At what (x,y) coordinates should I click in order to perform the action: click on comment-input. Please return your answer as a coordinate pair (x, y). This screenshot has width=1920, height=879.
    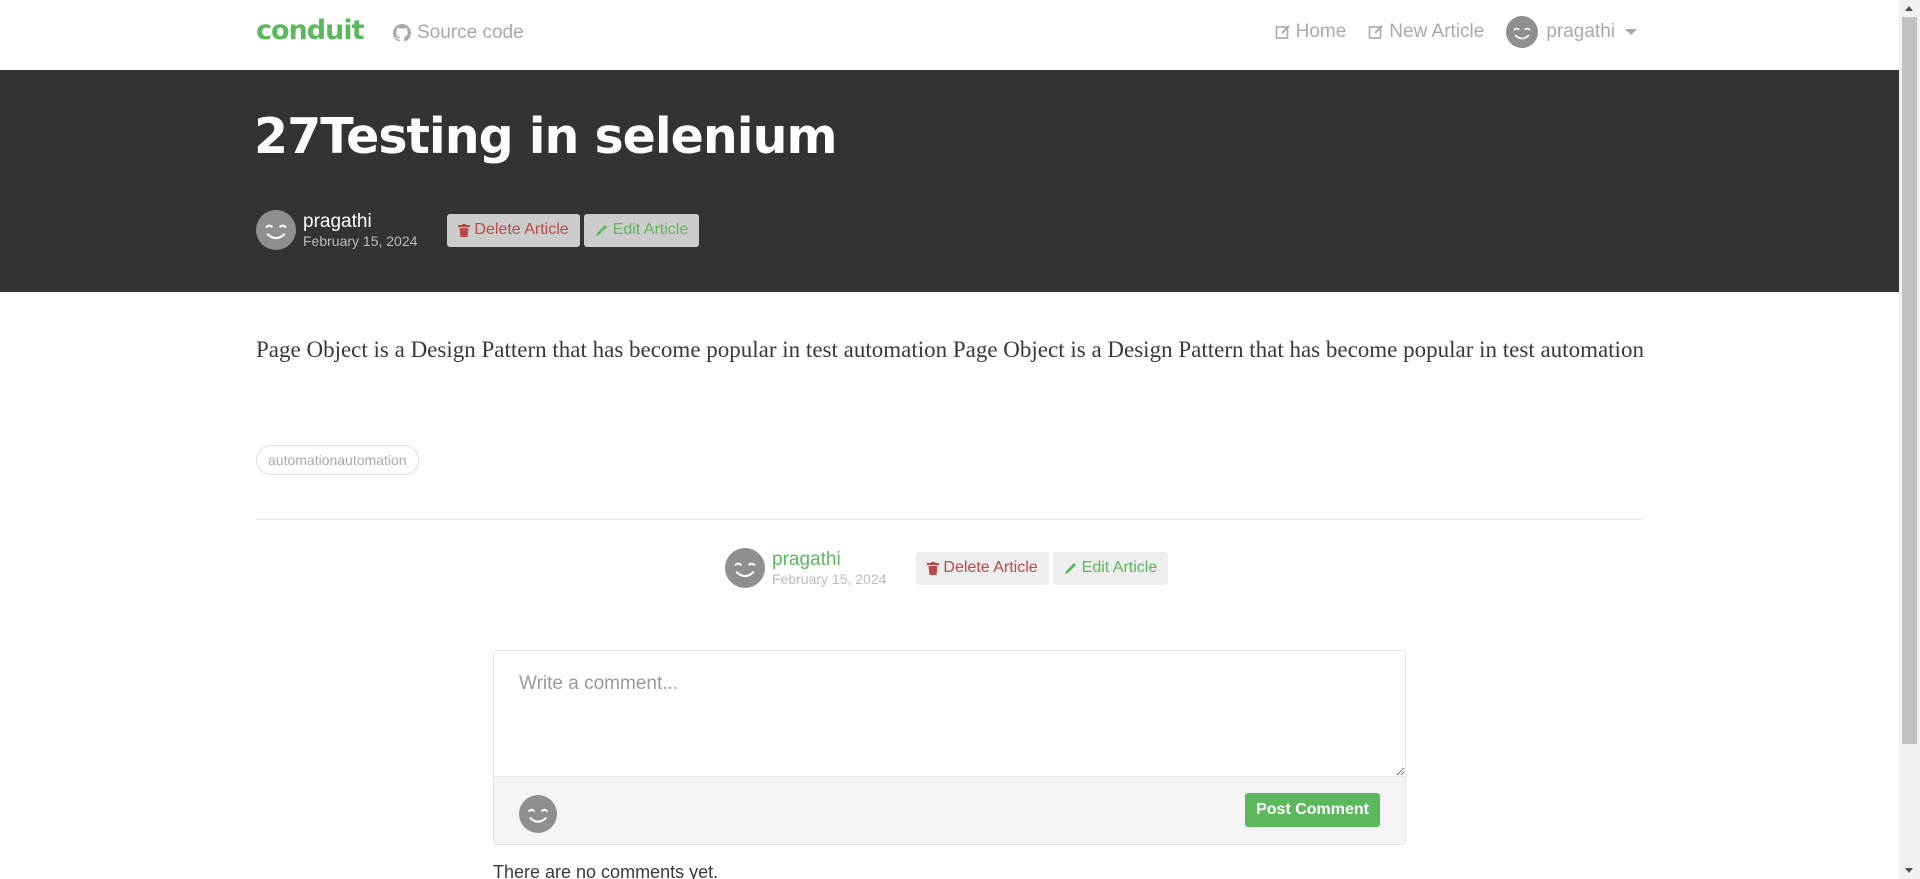
    Looking at the image, I should click on (949, 714).